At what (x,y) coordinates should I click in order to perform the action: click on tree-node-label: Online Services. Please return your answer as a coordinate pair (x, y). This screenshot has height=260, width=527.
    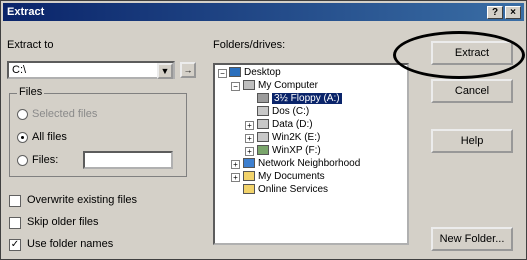
    Looking at the image, I should click on (293, 189).